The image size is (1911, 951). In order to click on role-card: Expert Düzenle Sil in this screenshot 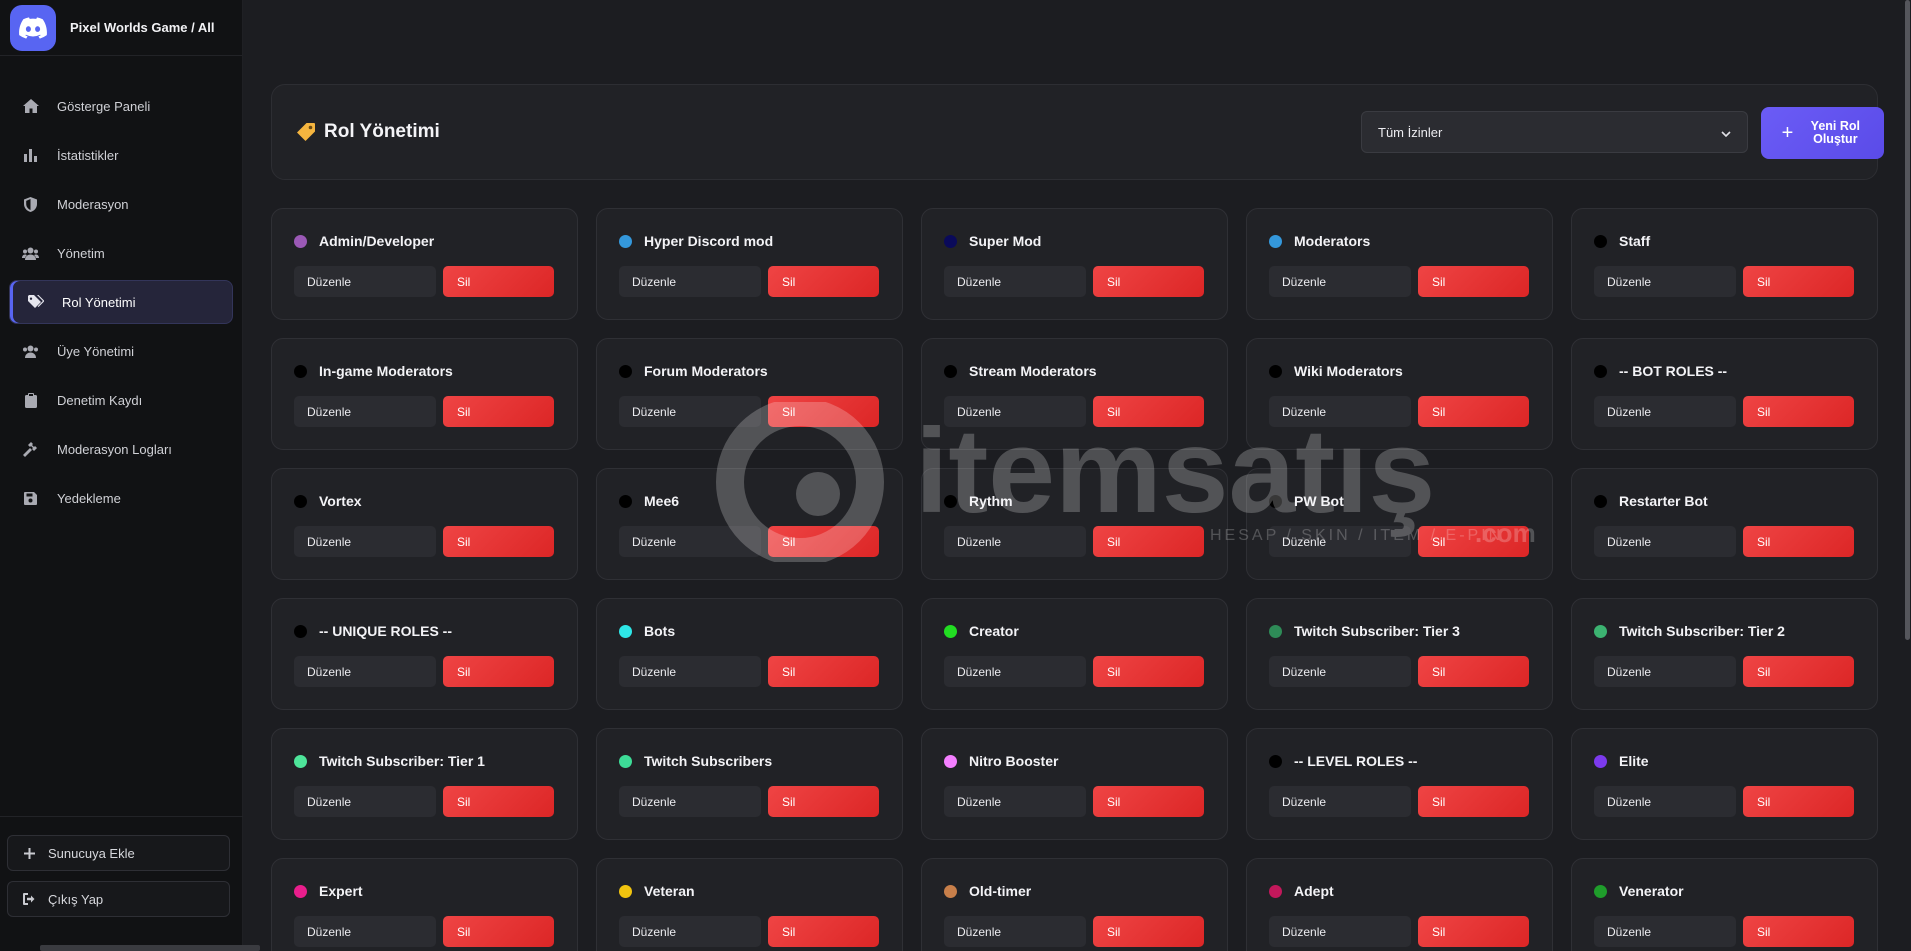, I will do `click(424, 904)`.